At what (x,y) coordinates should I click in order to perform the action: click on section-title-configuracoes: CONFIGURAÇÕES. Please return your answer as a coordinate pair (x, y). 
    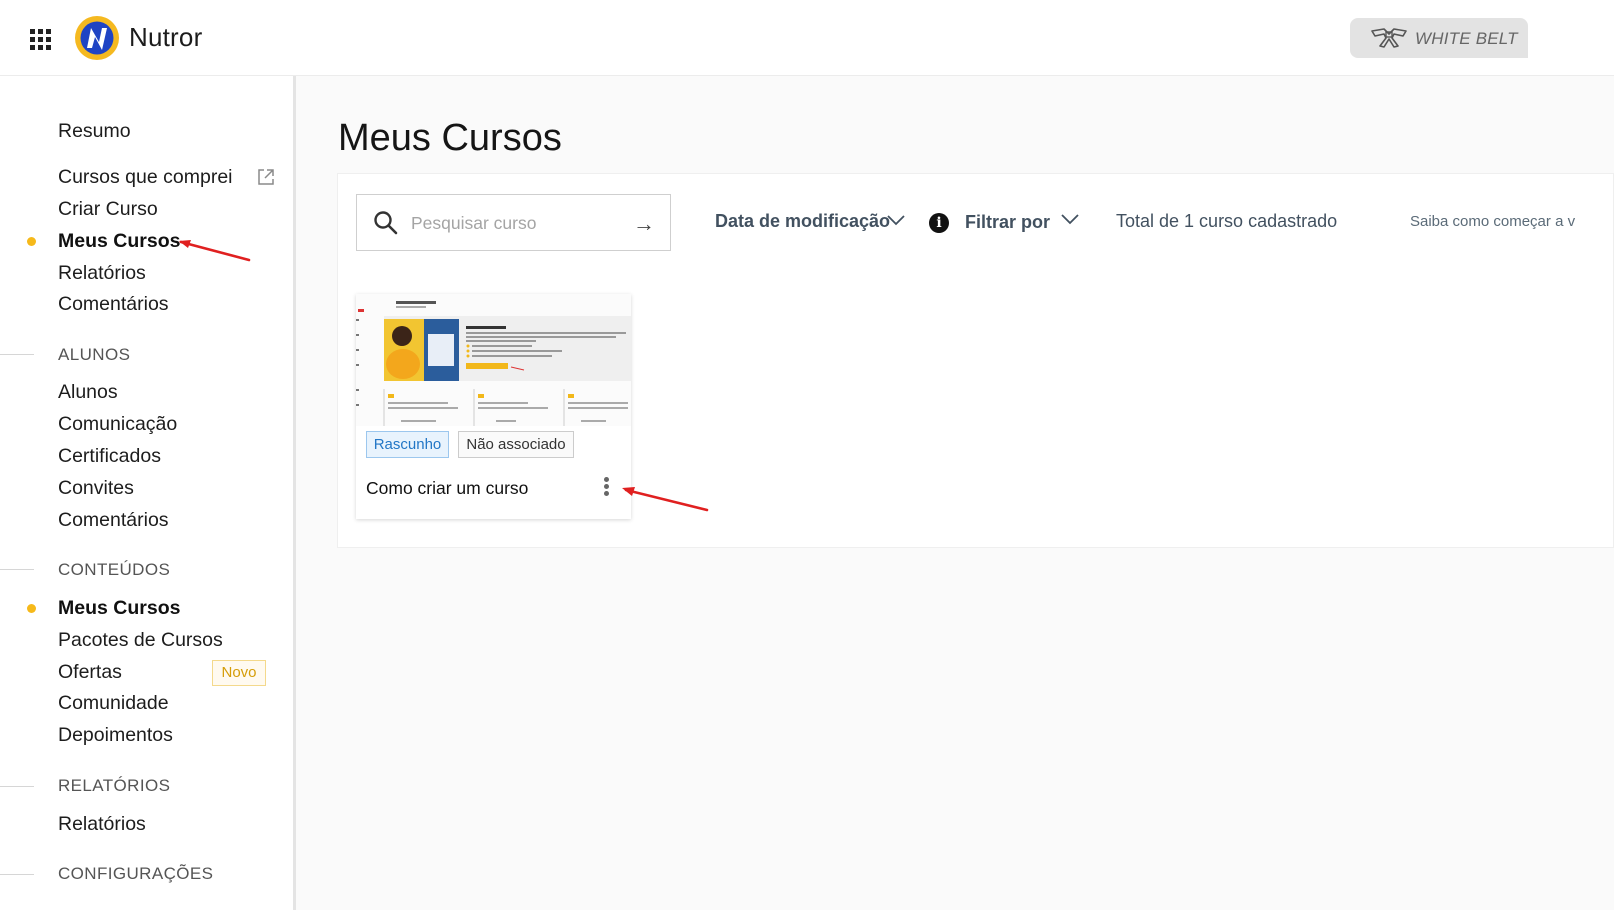
    Looking at the image, I should click on (136, 873).